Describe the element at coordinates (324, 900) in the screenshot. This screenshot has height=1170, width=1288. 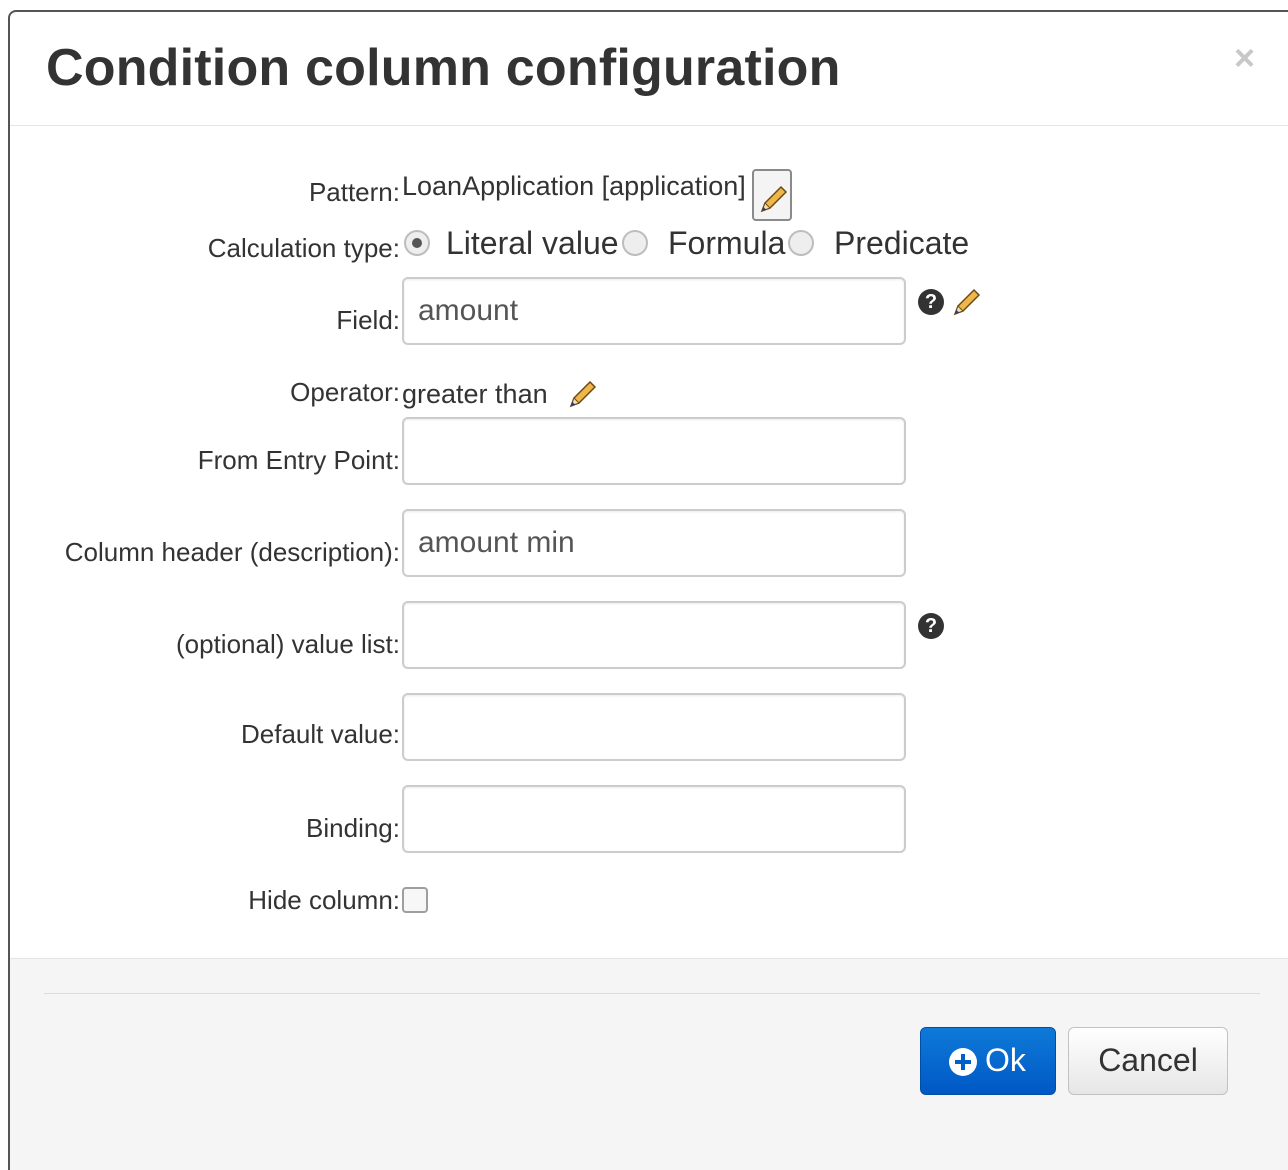
I see `hide-column-label: Hide column:` at that location.